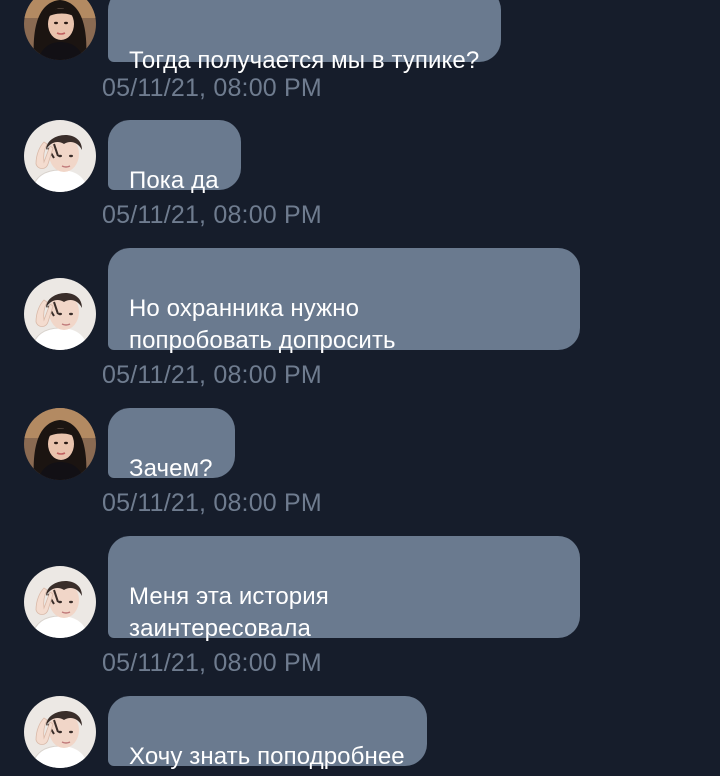  Describe the element at coordinates (305, 37) in the screenshot. I see `message-bubble: Тогда получается мы в тупике?` at that location.